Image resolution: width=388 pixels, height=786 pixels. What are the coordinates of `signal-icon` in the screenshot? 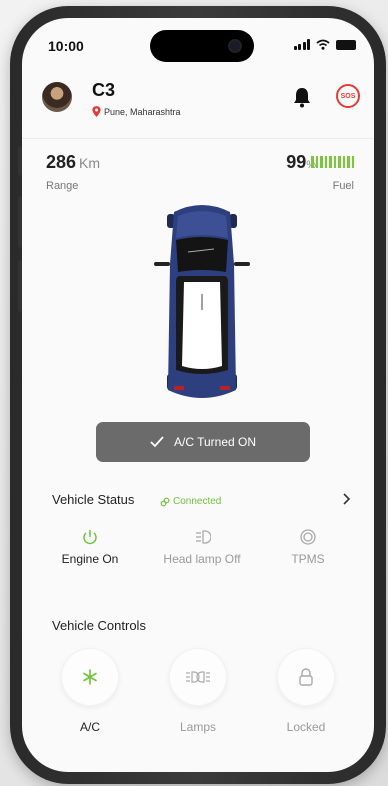 It's located at (301, 44).